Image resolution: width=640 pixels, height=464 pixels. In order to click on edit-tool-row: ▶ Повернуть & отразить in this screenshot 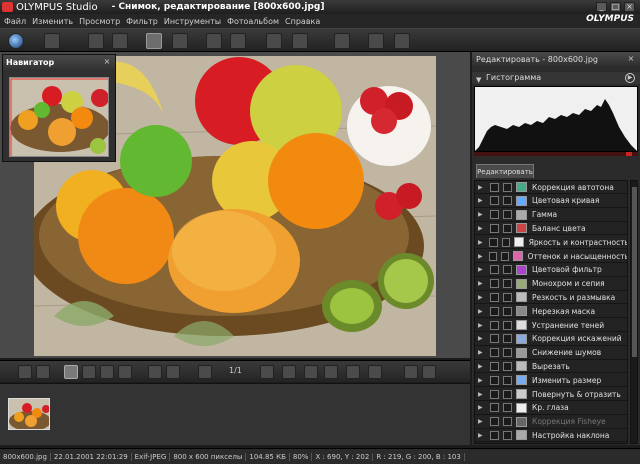, I will do `click(551, 394)`.